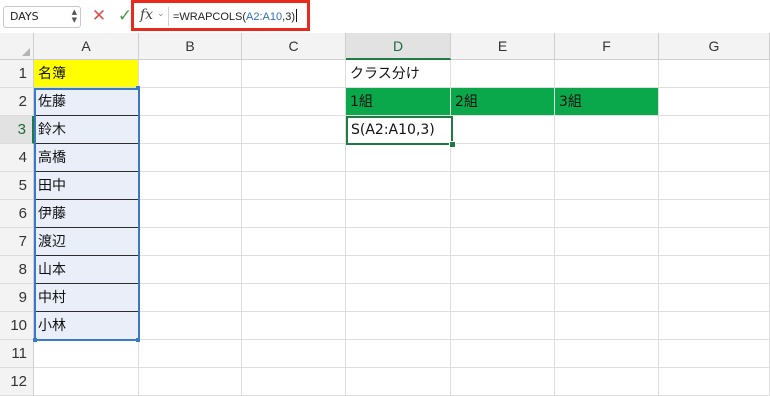 This screenshot has height=396, width=770. Describe the element at coordinates (86, 326) in the screenshot. I see `cell-a10: 小林` at that location.